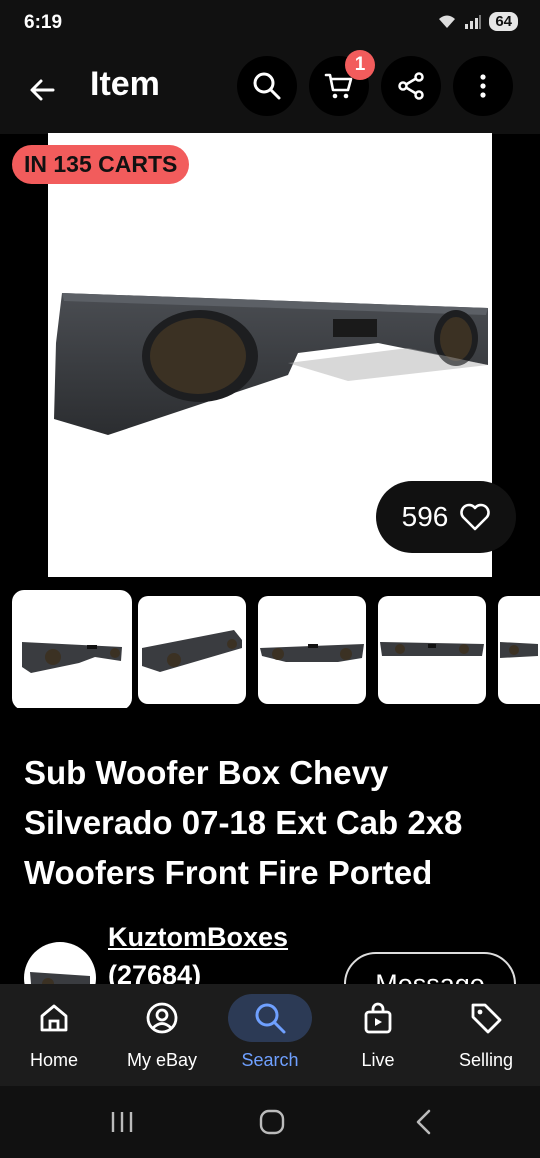 Image resolution: width=540 pixels, height=1158 pixels. I want to click on watchers-count: 596, so click(425, 516).